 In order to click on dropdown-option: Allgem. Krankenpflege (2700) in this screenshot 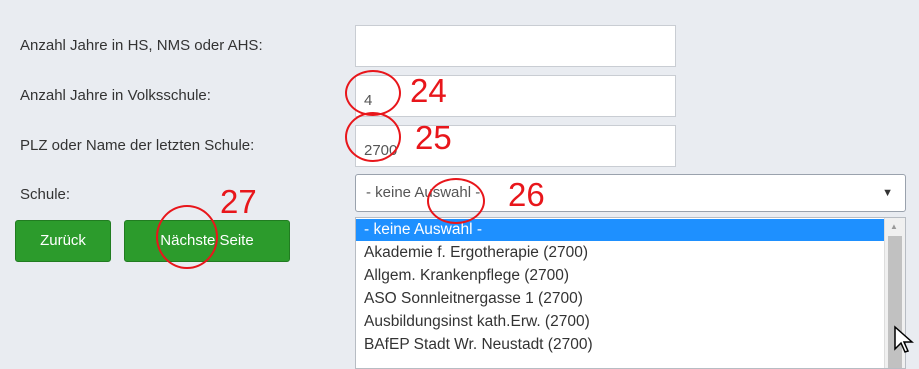, I will do `click(621, 276)`.